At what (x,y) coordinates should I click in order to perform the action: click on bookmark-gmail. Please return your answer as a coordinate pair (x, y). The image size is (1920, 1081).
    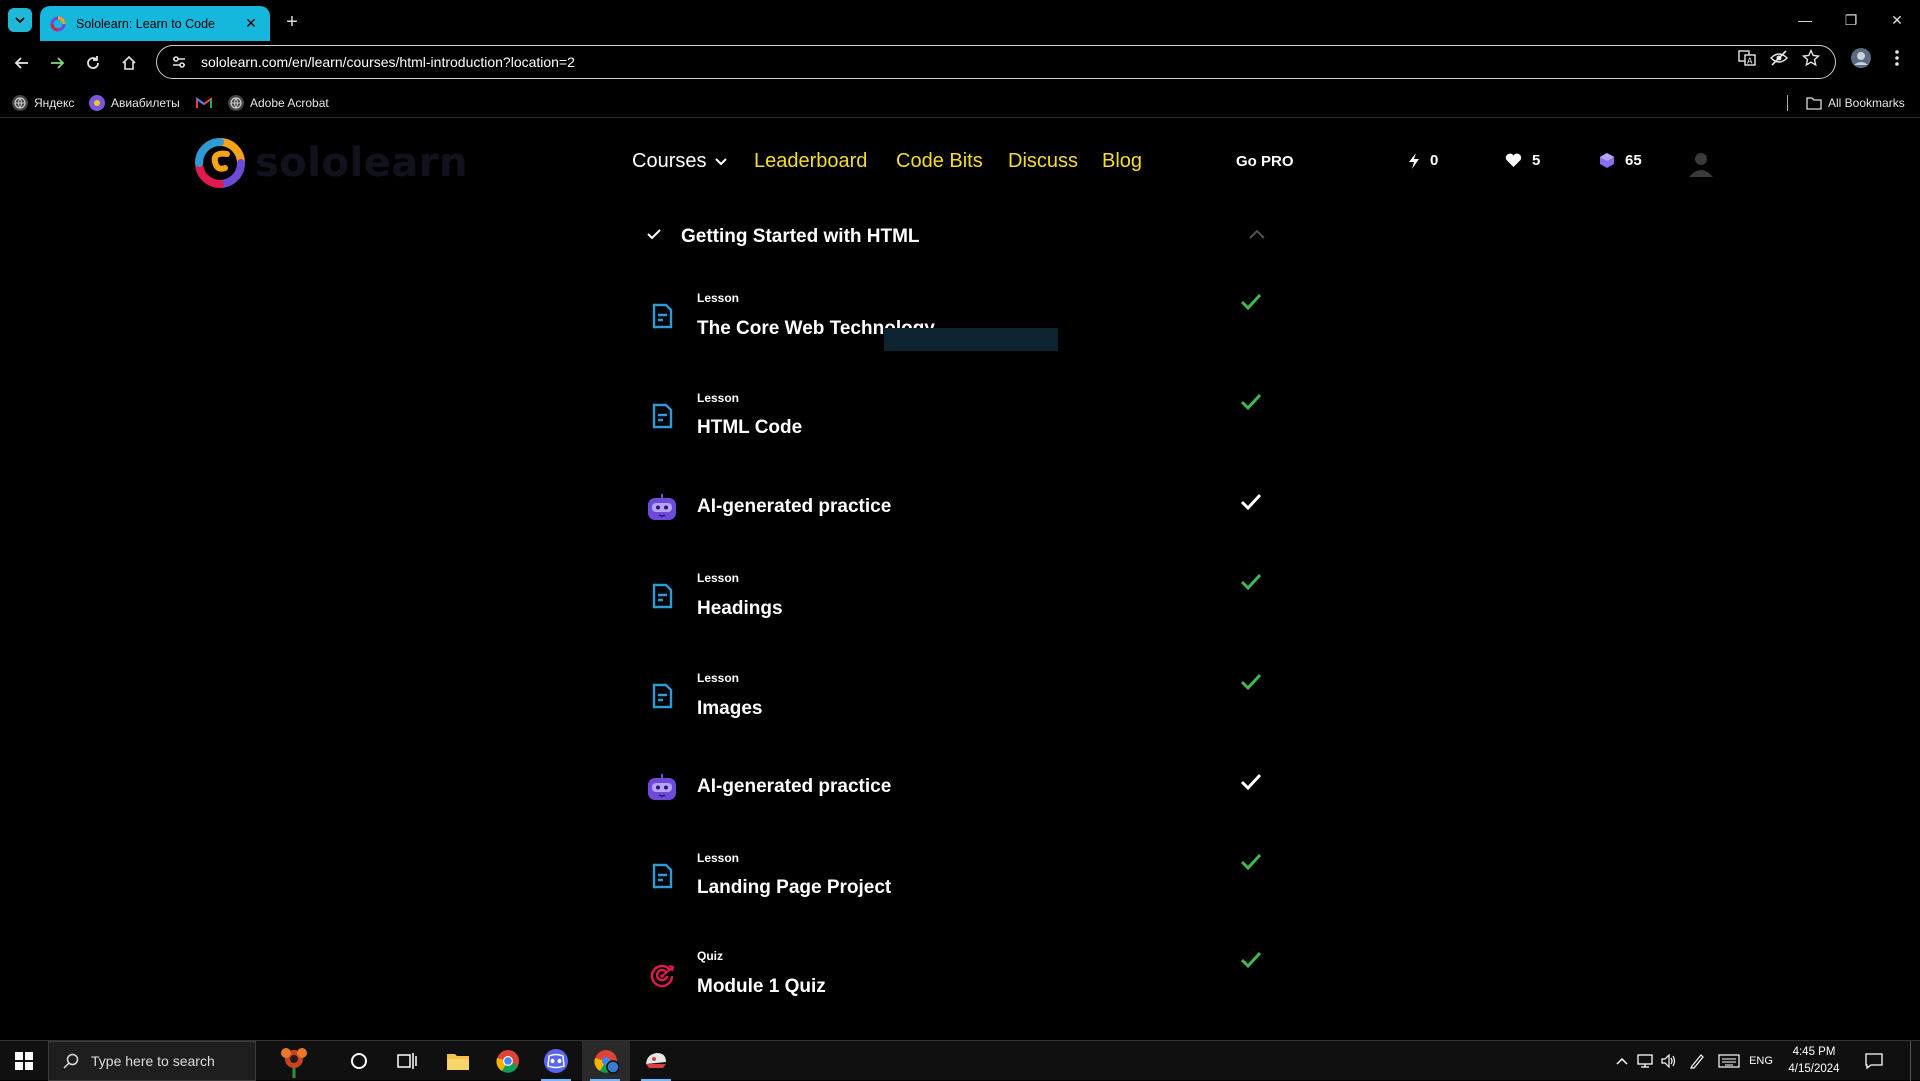
    Looking at the image, I should click on (207, 103).